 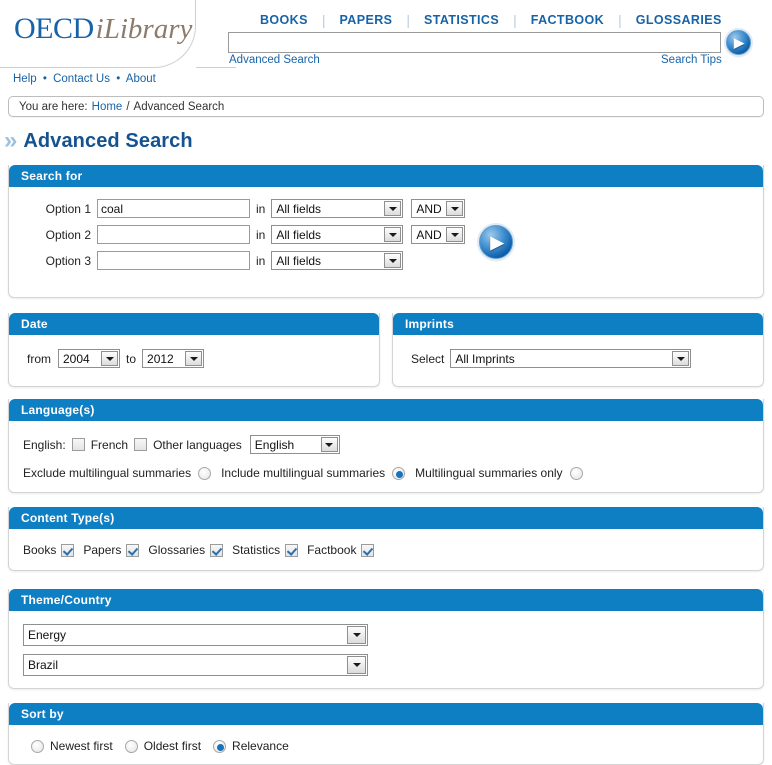 I want to click on sort-by-body: Newest first Oldest first Relevance, so click(x=386, y=739).